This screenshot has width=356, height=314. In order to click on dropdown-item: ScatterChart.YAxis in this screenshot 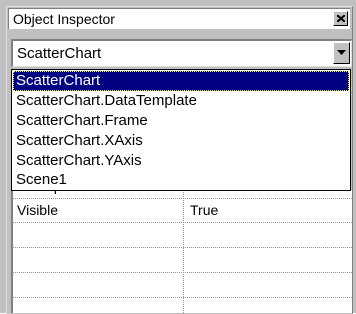, I will do `click(181, 161)`.